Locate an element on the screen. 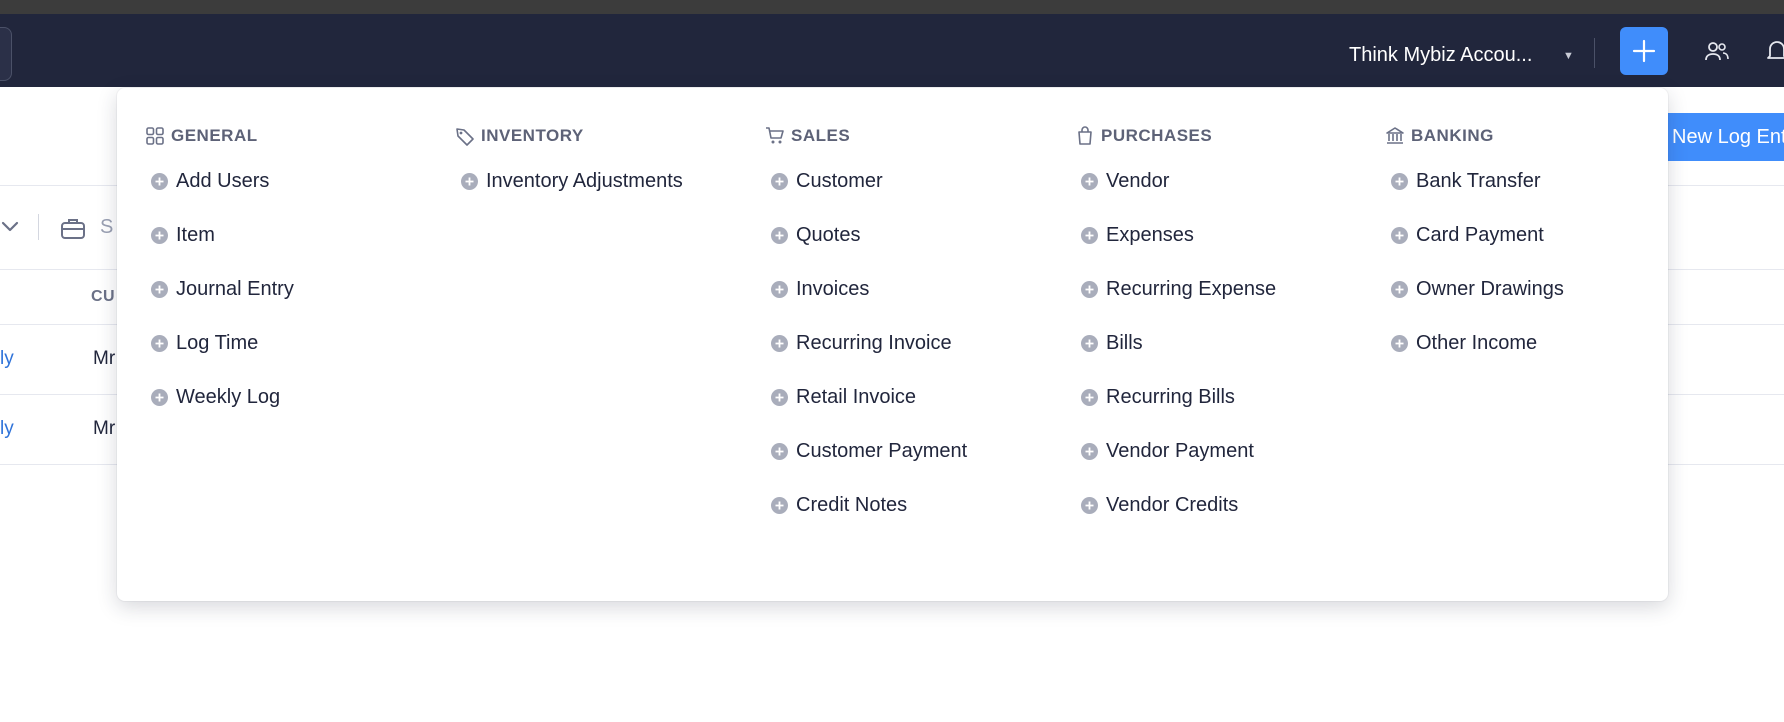 The width and height of the screenshot is (1784, 722). menu-item-label: Log Time is located at coordinates (217, 342).